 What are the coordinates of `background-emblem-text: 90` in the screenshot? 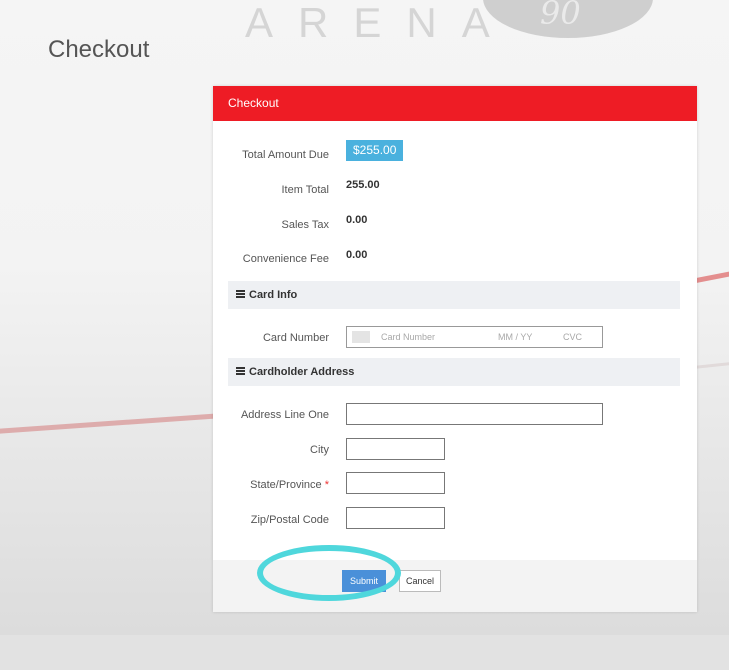 It's located at (560, 16).